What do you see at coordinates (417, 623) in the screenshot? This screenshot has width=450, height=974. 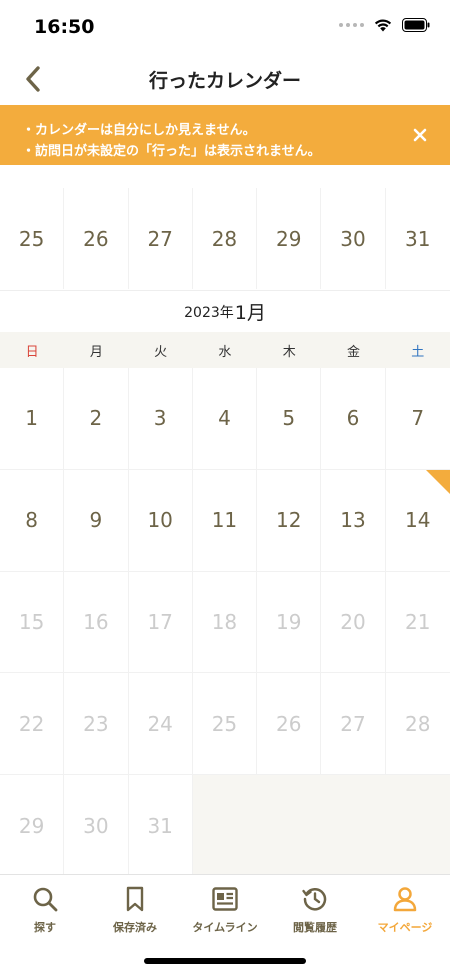 I see `calendar-day: 21` at bounding box center [417, 623].